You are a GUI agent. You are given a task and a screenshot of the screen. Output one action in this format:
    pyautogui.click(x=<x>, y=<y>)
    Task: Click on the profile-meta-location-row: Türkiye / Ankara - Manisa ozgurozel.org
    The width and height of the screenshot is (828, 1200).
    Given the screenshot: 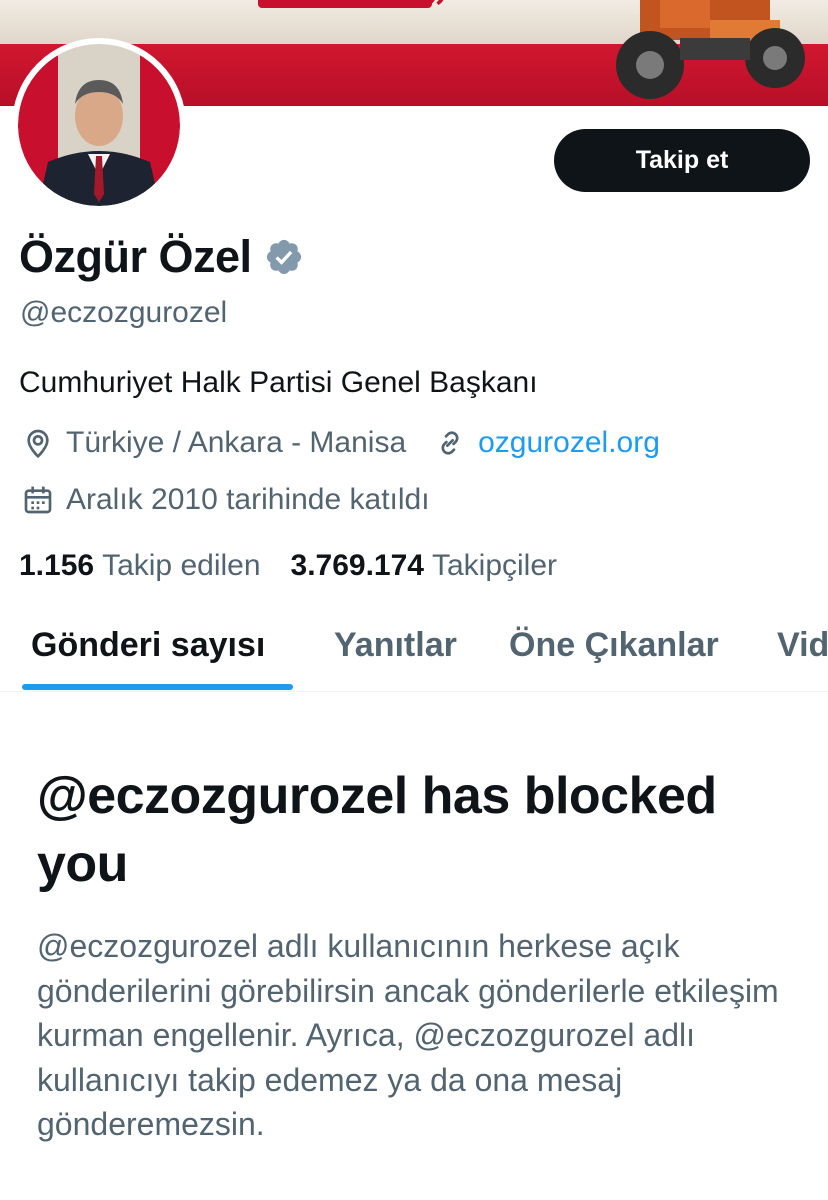 What is the action you would take?
    pyautogui.click(x=341, y=443)
    